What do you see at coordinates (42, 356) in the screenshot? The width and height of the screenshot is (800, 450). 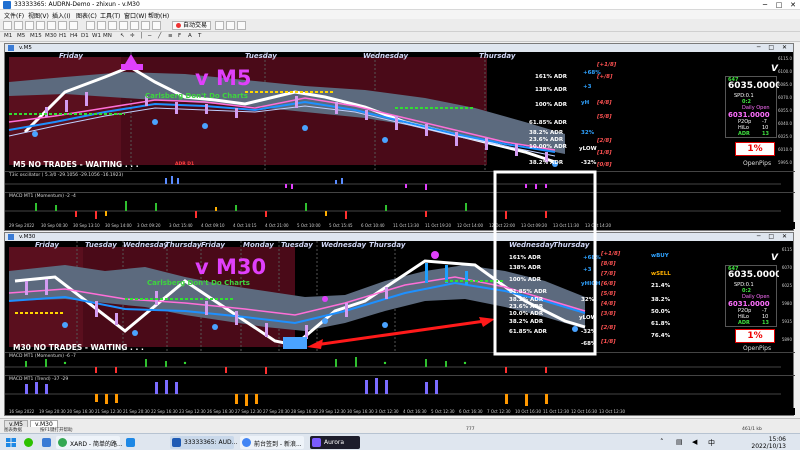 I see `macd-label: MACD MT1 (Momentum) -6 -7` at bounding box center [42, 356].